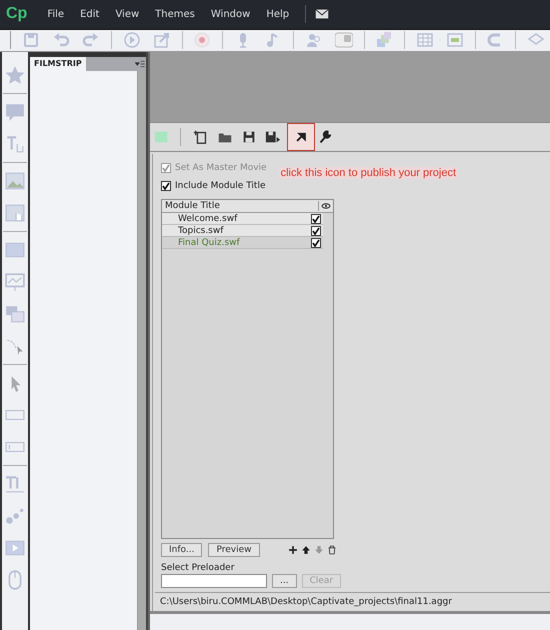  I want to click on overlap-icon, so click(15, 314).